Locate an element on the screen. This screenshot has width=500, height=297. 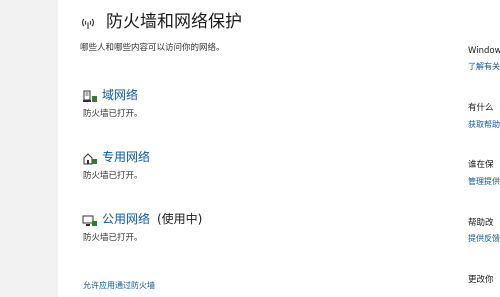
rp-learn-more-link: 了解有关 is located at coordinates (484, 67).